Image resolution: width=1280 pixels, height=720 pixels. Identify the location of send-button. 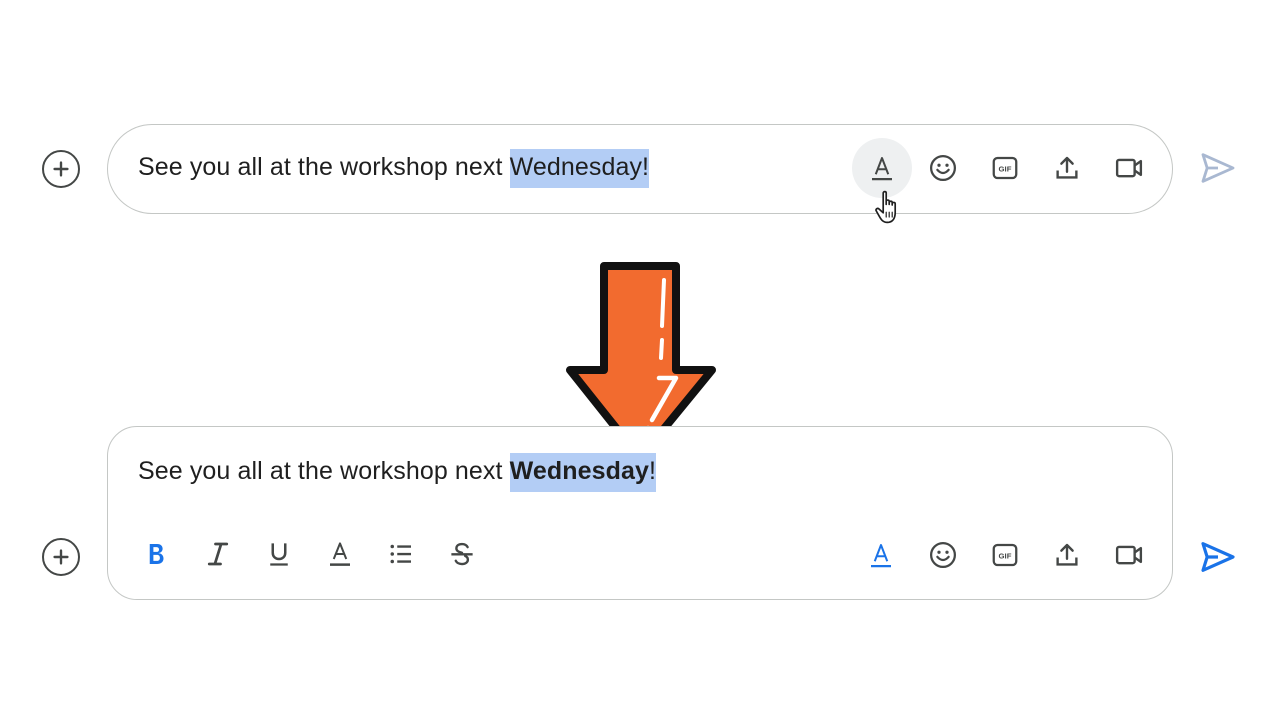
(1218, 557).